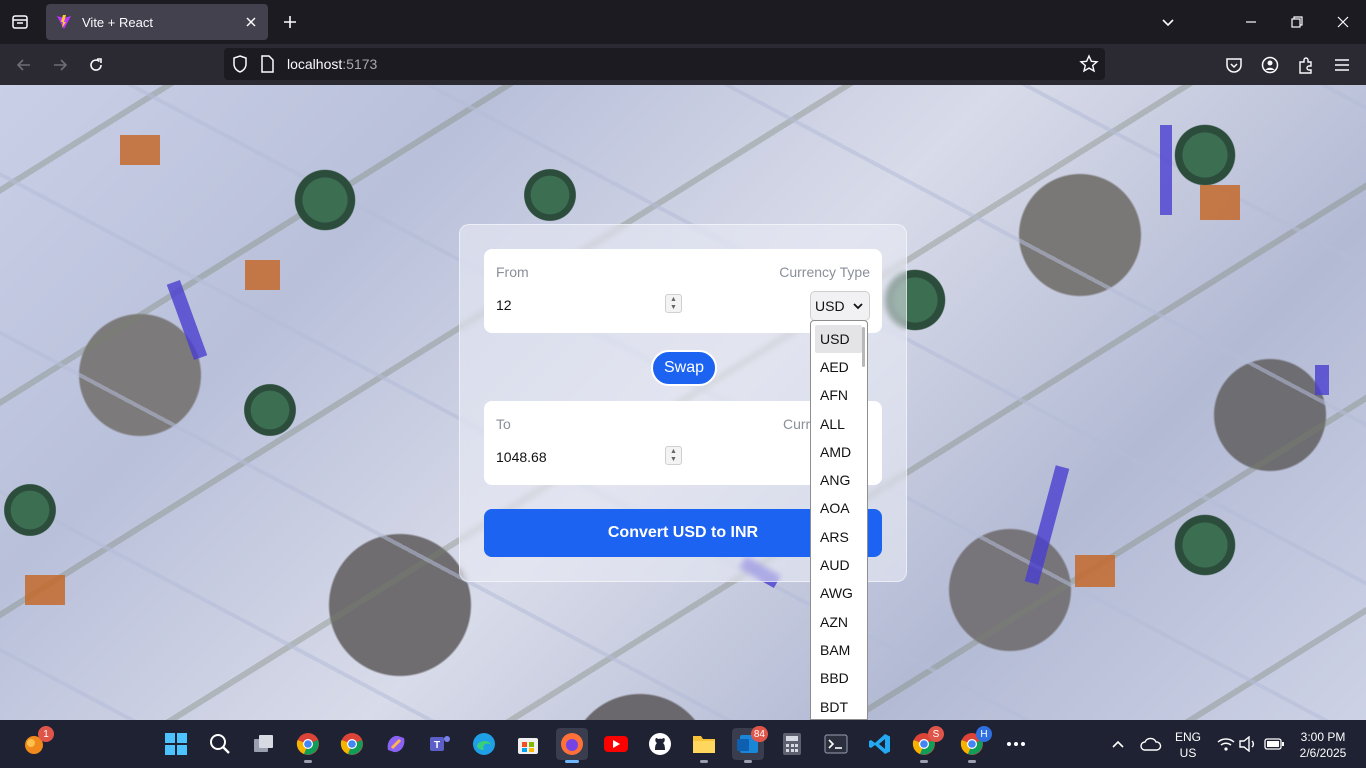 This screenshot has width=1366, height=768. Describe the element at coordinates (838, 339) in the screenshot. I see `currency-option: USD` at that location.